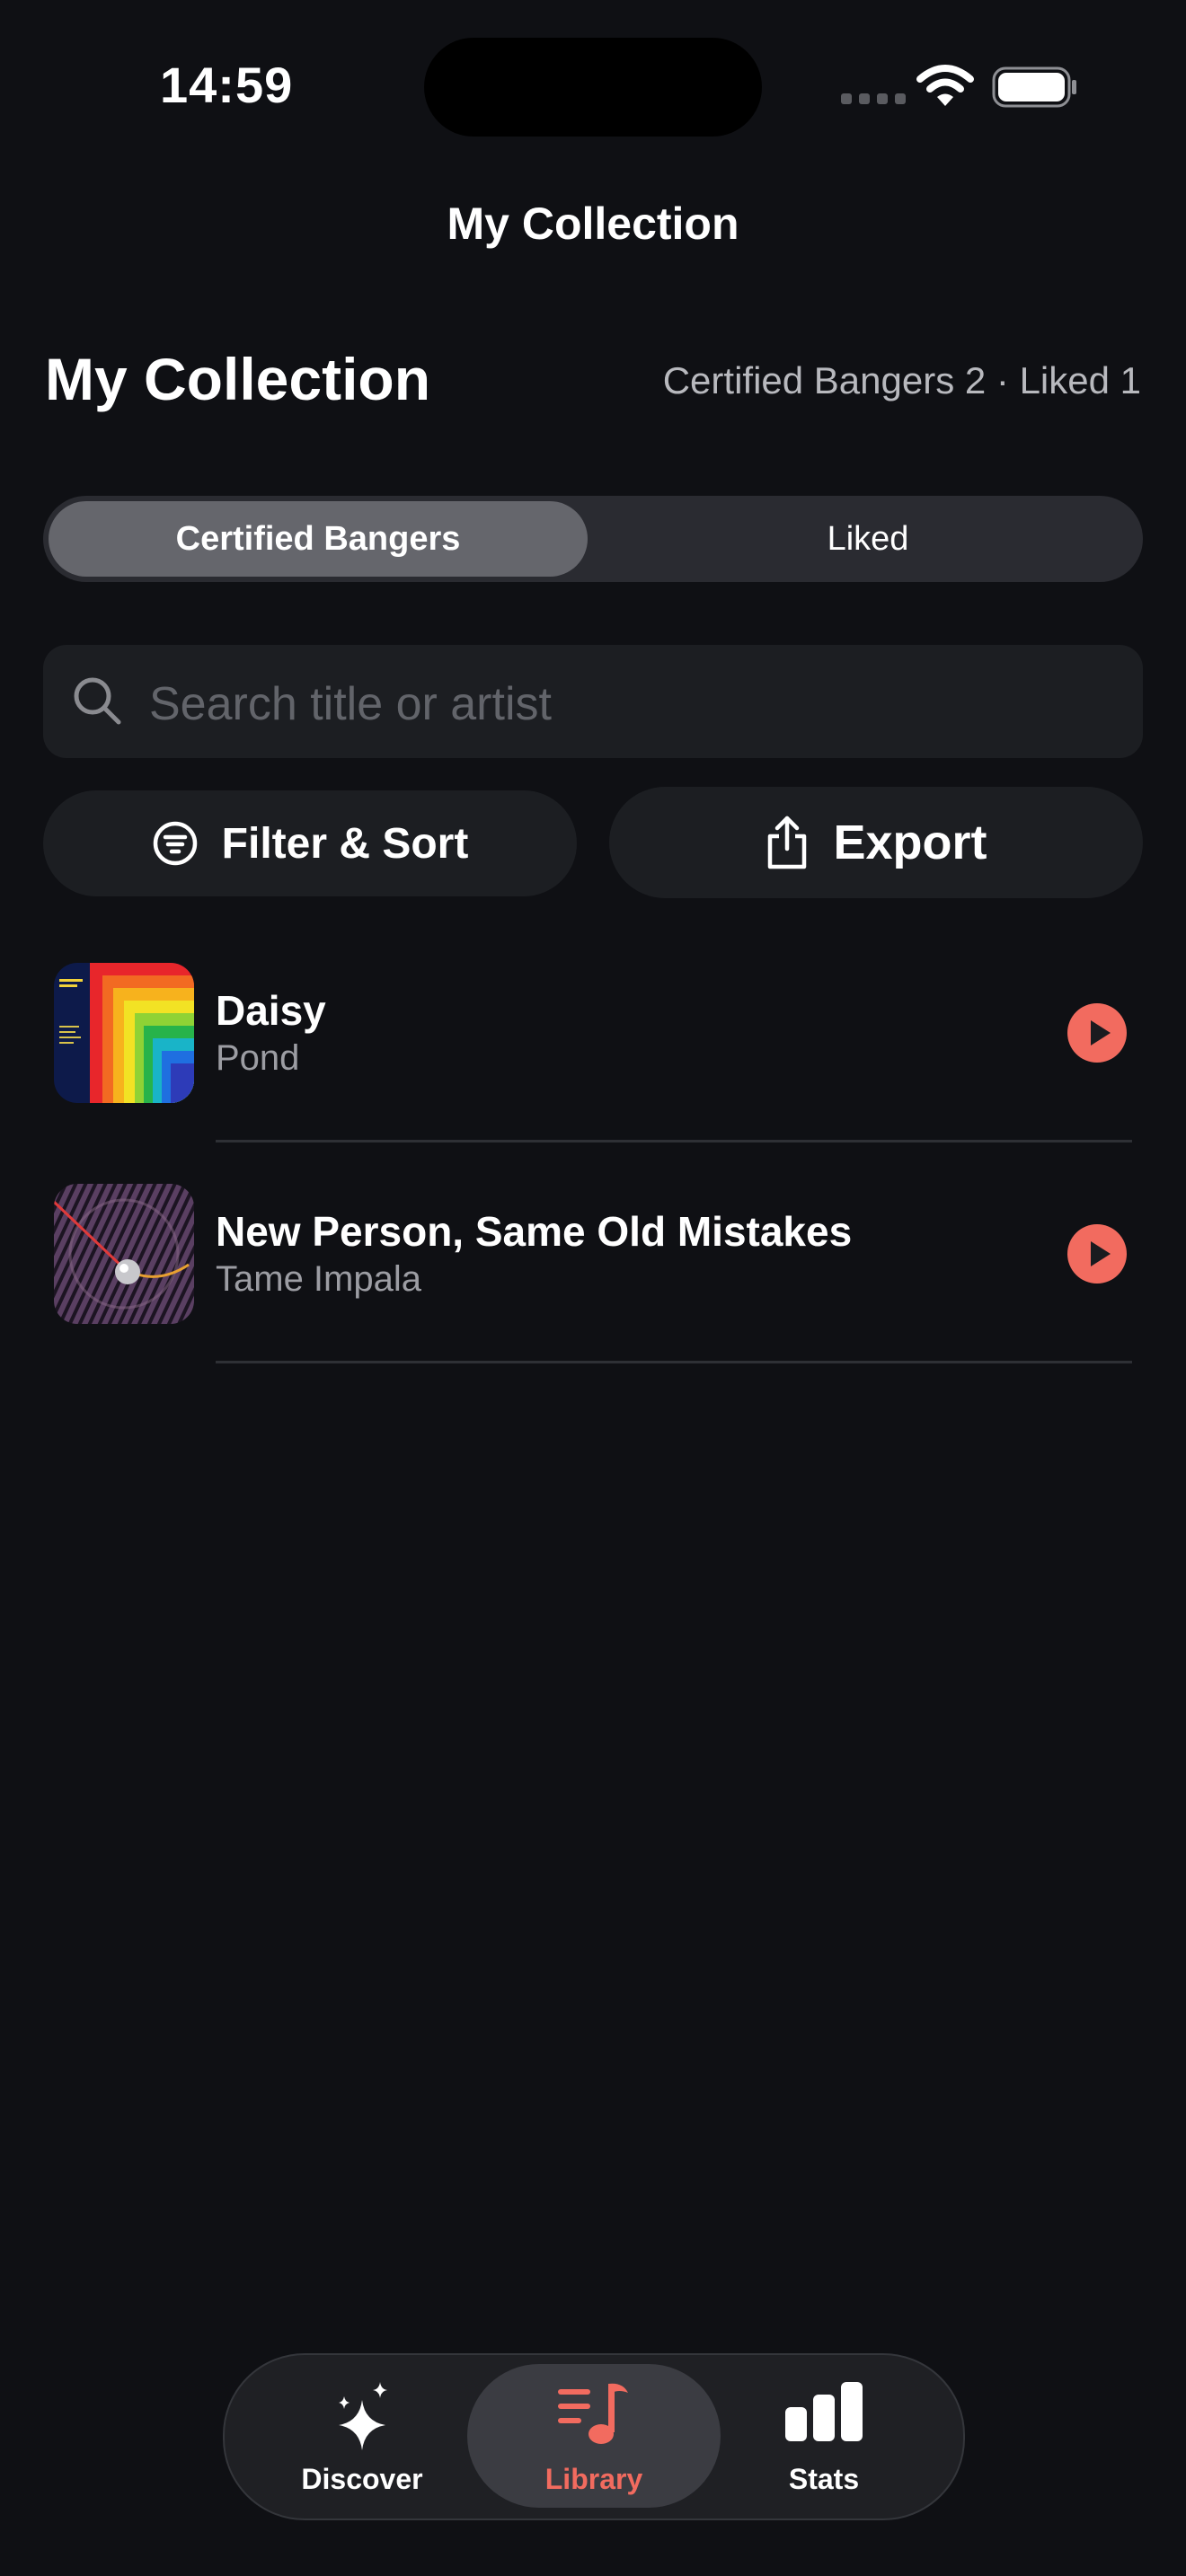  I want to click on dynamic-island, so click(593, 87).